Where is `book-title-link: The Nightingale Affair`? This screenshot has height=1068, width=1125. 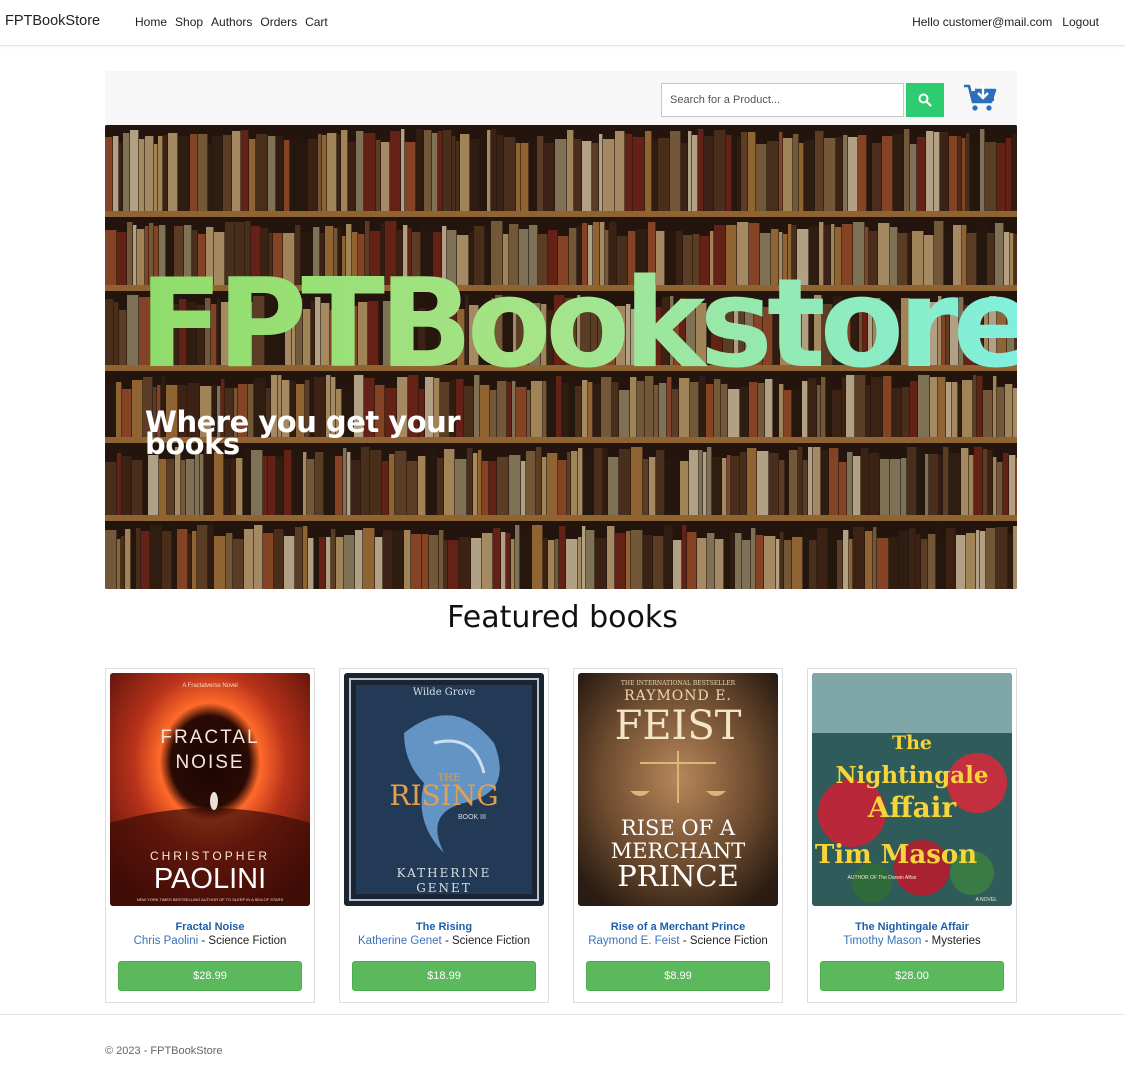 book-title-link: The Nightingale Affair is located at coordinates (912, 927).